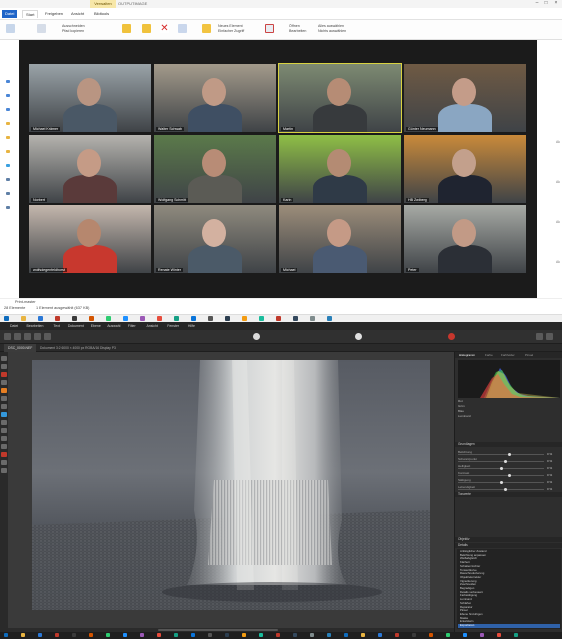  What do you see at coordinates (215, 169) in the screenshot?
I see `participant-tile: Wolfgang Schmitt` at bounding box center [215, 169].